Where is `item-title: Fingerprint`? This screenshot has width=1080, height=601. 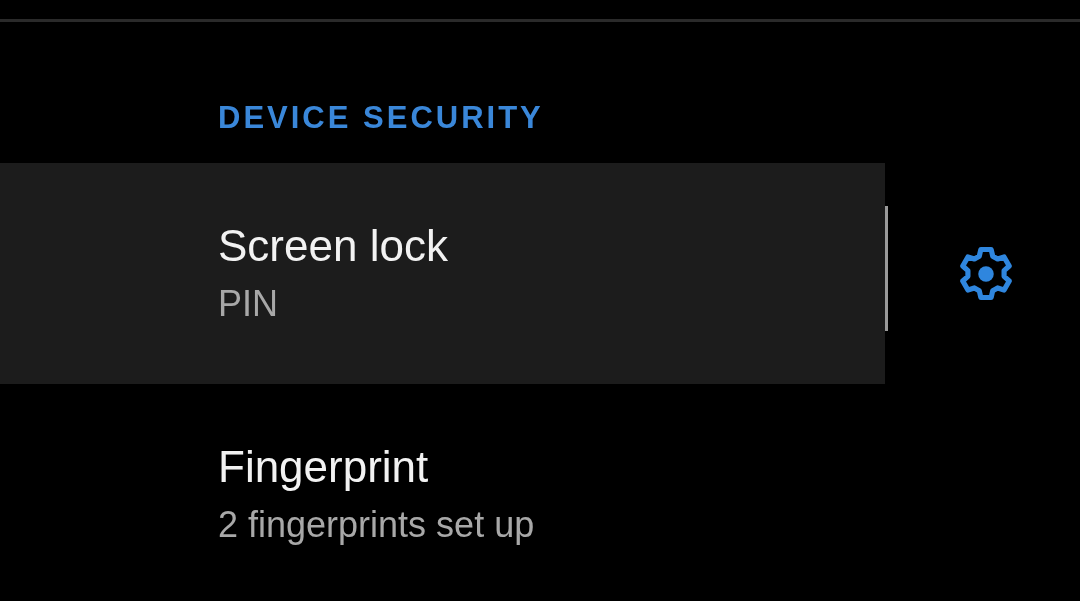 item-title: Fingerprint is located at coordinates (324, 466).